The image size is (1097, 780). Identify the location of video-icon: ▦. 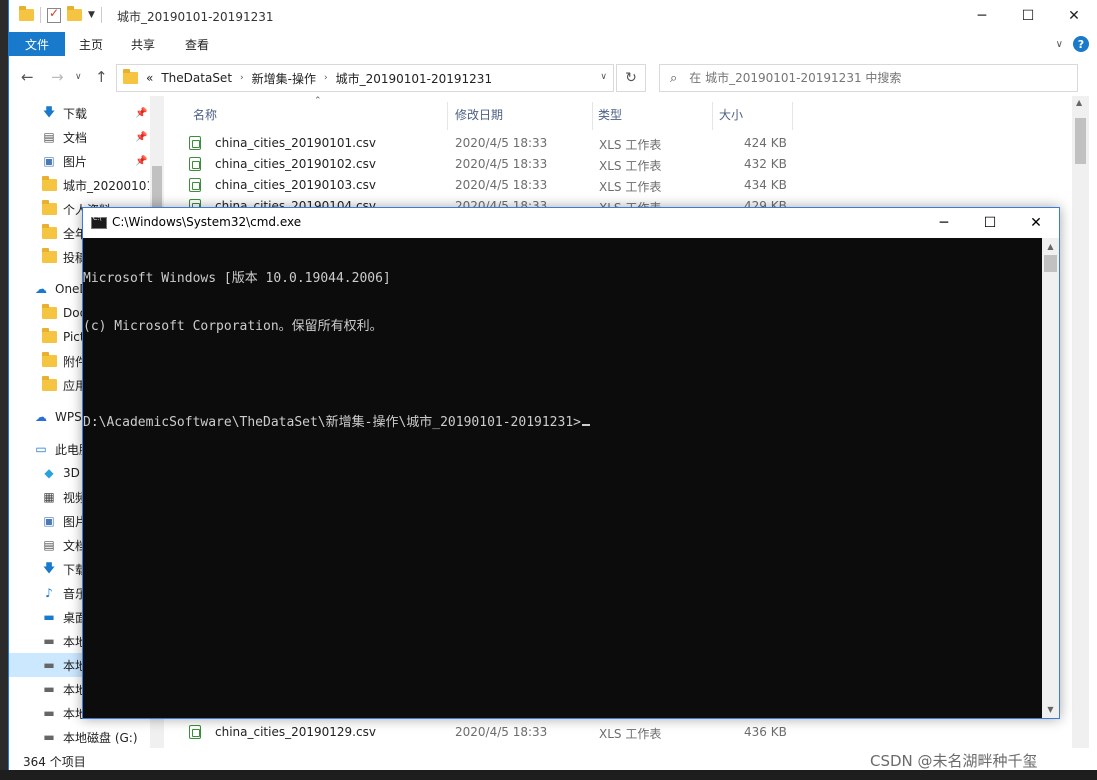
(49, 497).